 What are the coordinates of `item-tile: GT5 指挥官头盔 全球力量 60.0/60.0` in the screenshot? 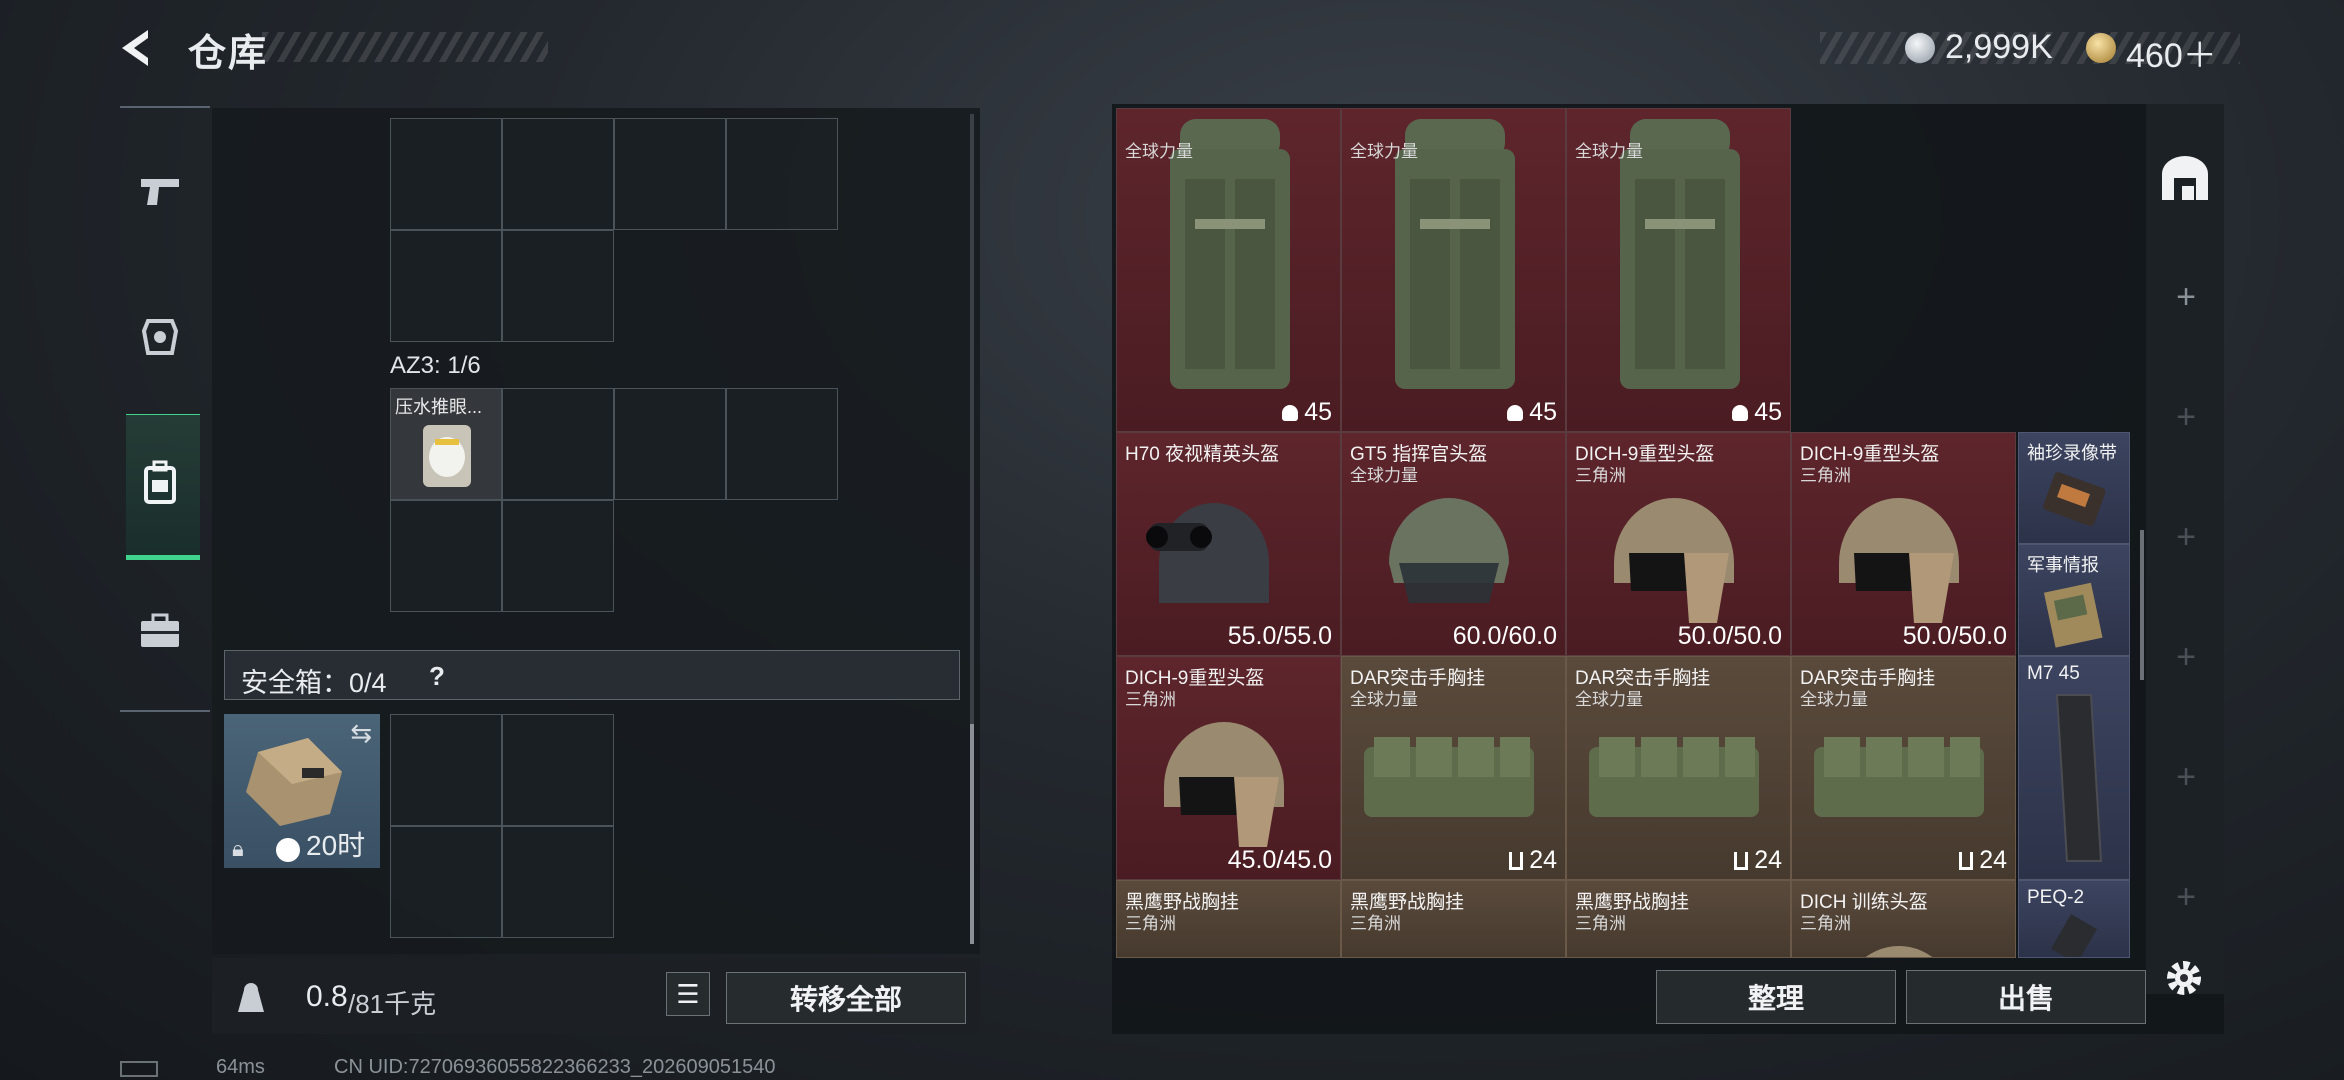 It's located at (1453, 544).